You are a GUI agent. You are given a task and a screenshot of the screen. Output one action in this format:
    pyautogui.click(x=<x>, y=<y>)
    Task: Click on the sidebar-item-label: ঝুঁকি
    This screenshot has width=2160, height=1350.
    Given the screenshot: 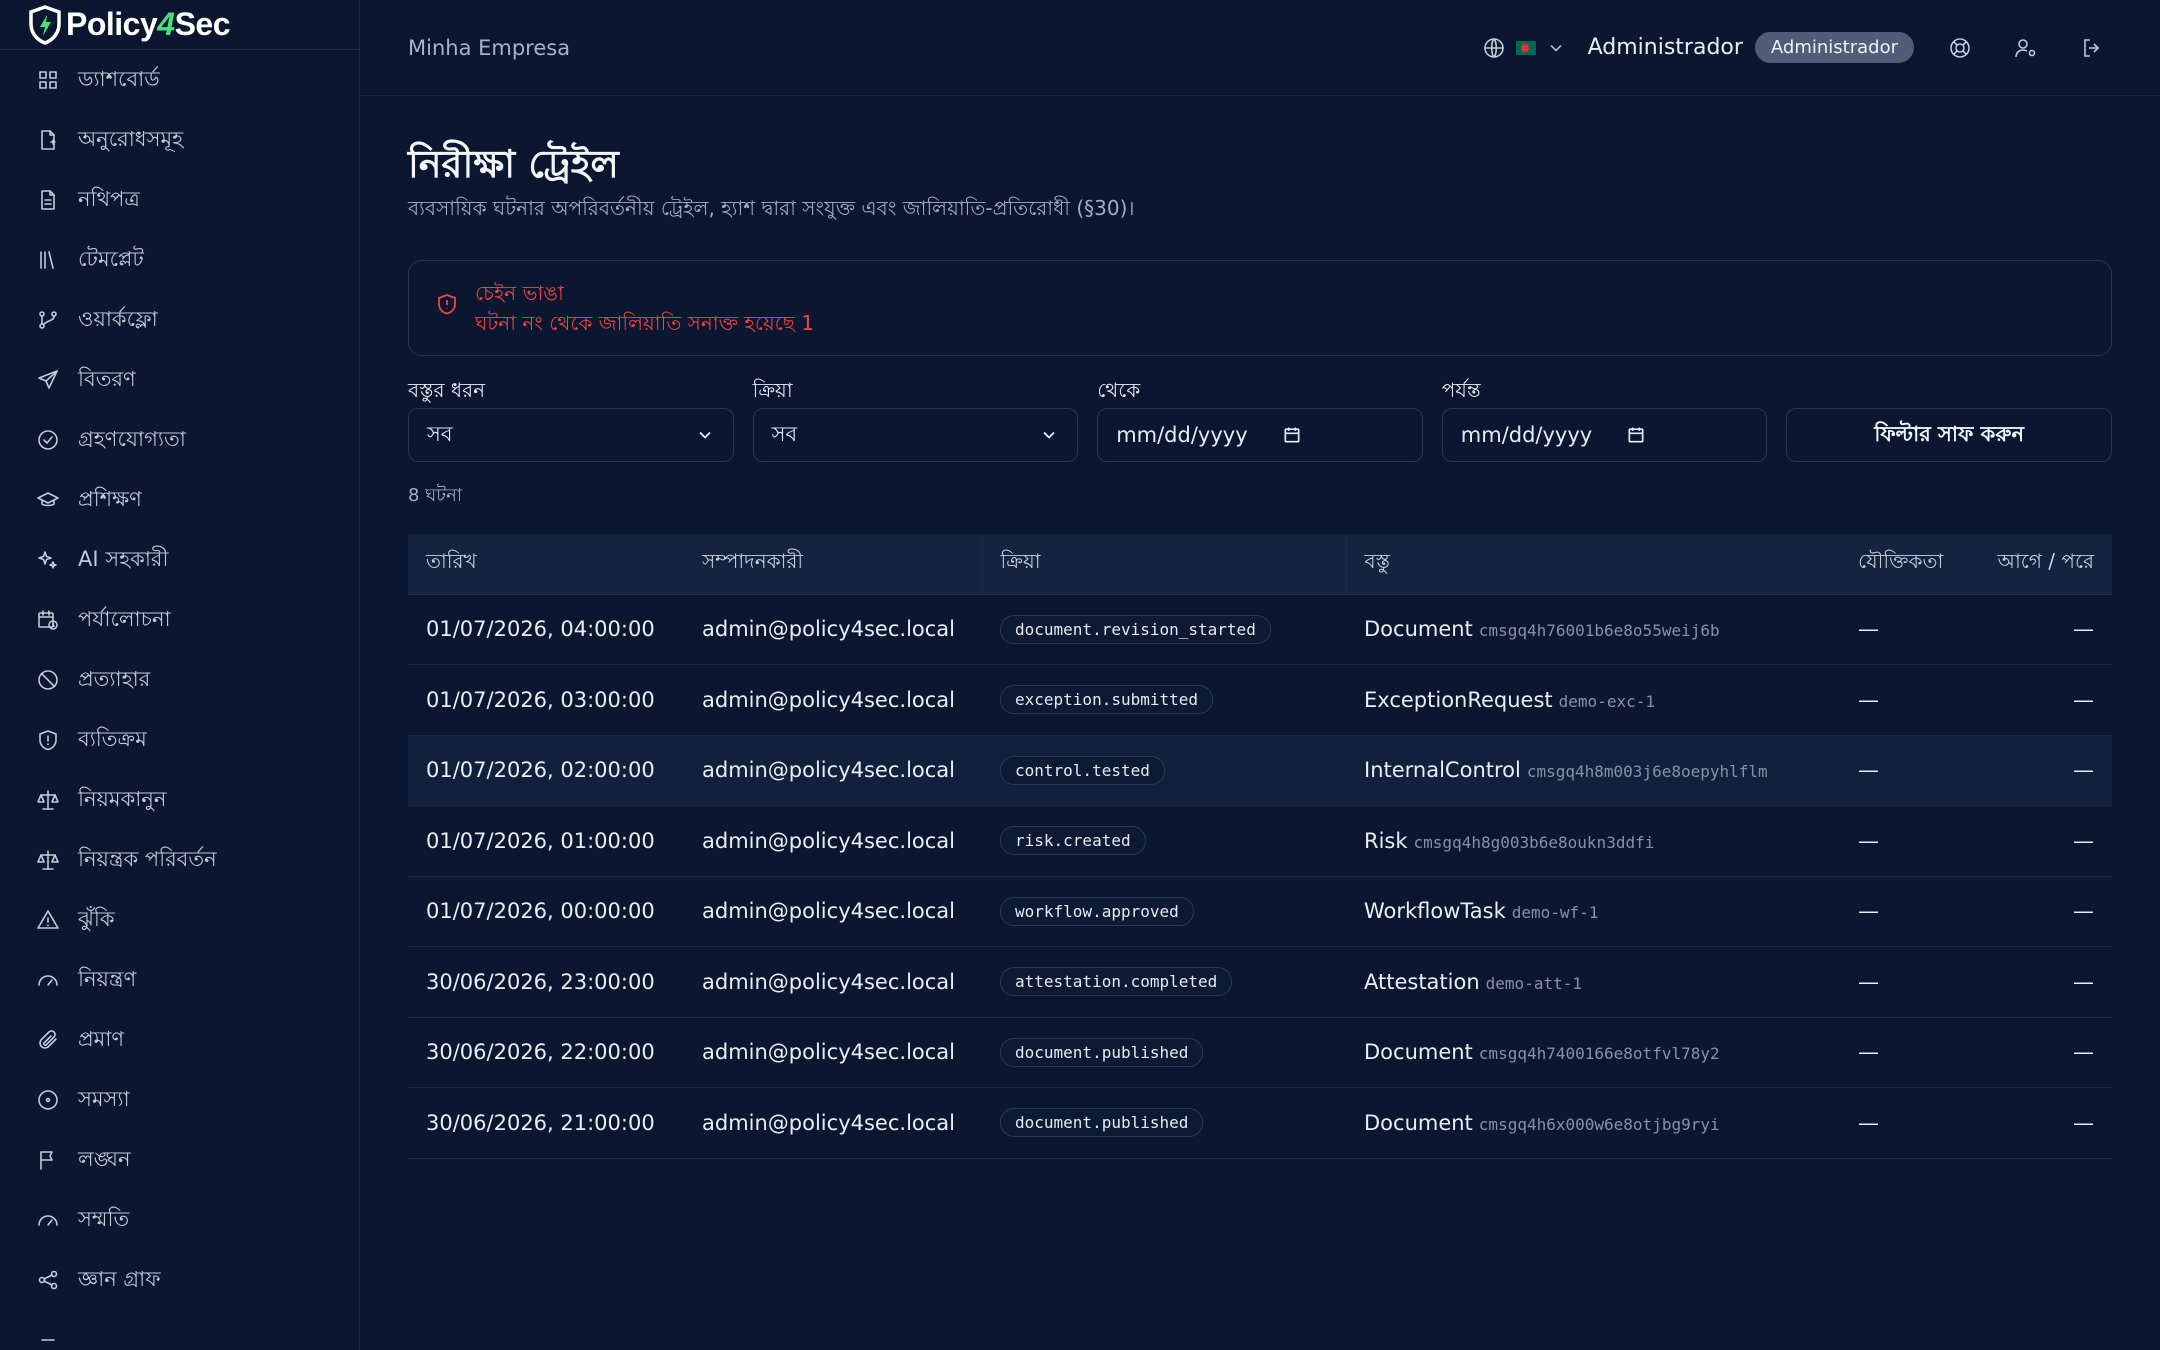 What is the action you would take?
    pyautogui.click(x=96, y=918)
    